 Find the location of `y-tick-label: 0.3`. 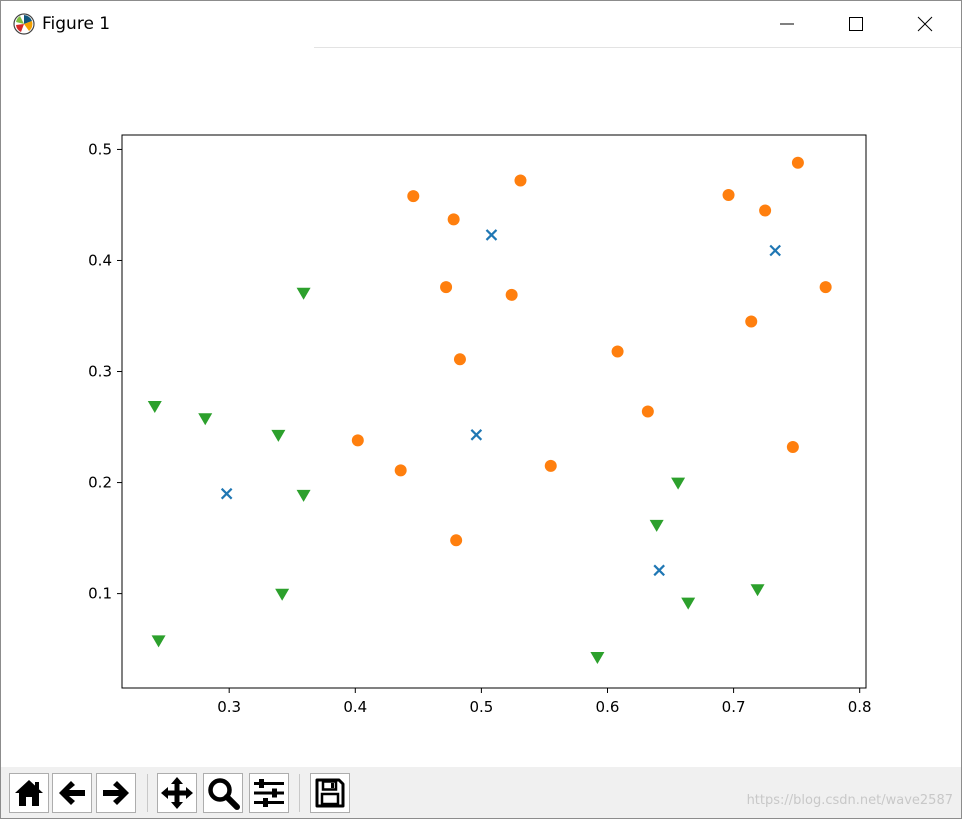

y-tick-label: 0.3 is located at coordinates (100, 372).